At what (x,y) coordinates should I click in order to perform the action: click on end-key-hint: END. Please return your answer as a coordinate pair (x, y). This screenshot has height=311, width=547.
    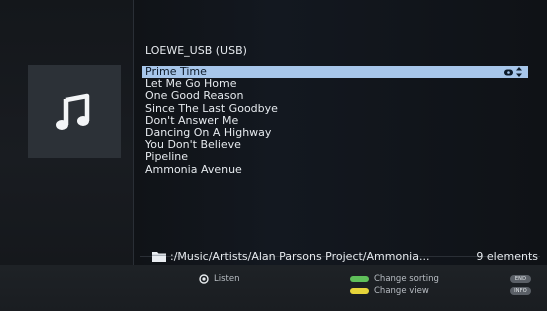
    Looking at the image, I should click on (520, 279).